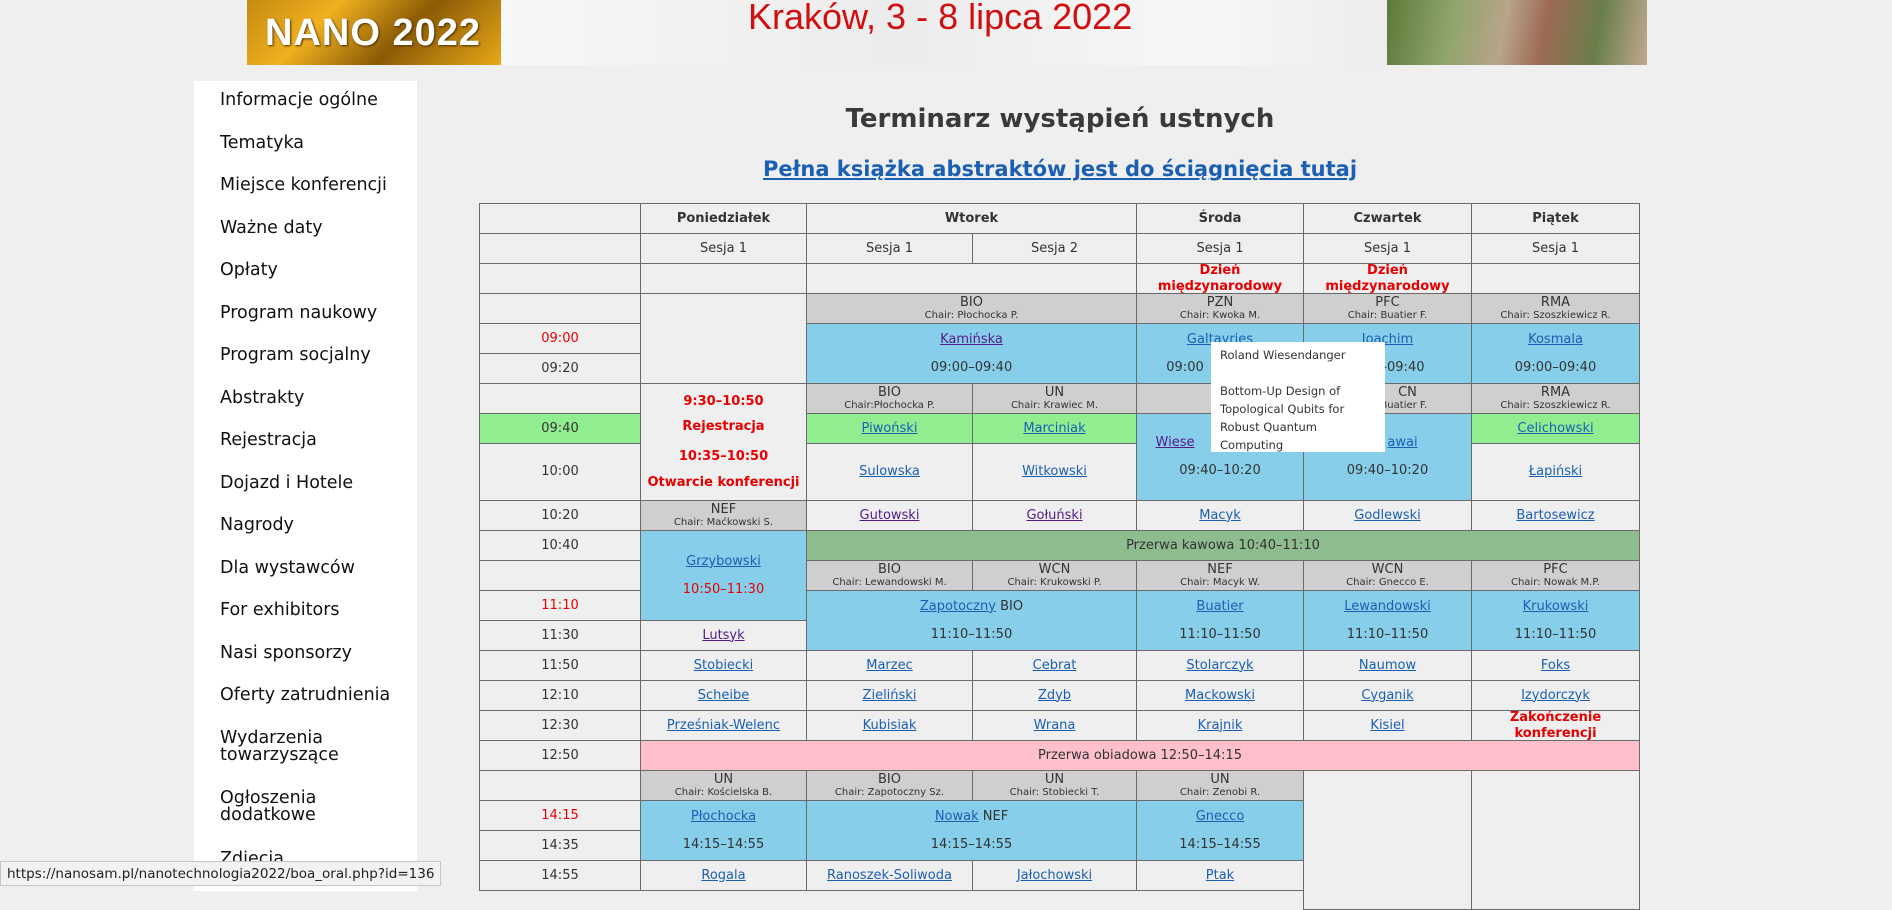 This screenshot has width=1892, height=910. I want to click on talk-cell: Gutowski, so click(889, 515).